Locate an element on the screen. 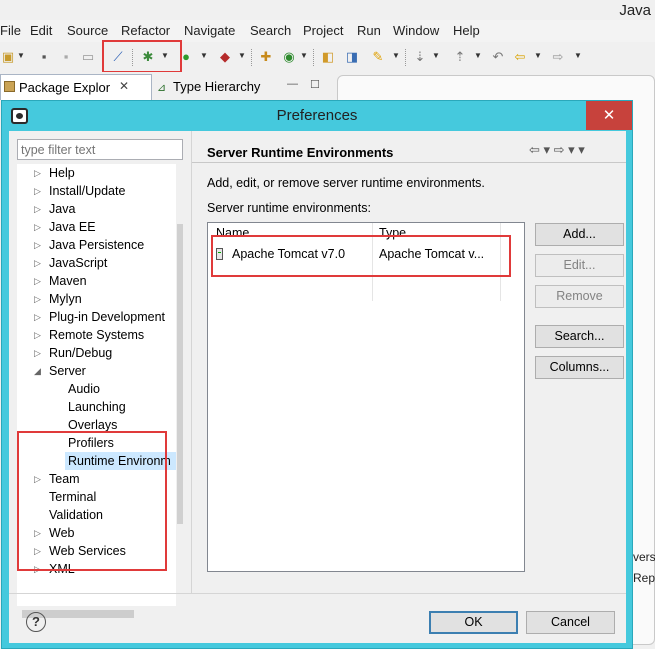 The height and width of the screenshot is (649, 655). collapse-arrow-icon: ◢ is located at coordinates (37, 371).